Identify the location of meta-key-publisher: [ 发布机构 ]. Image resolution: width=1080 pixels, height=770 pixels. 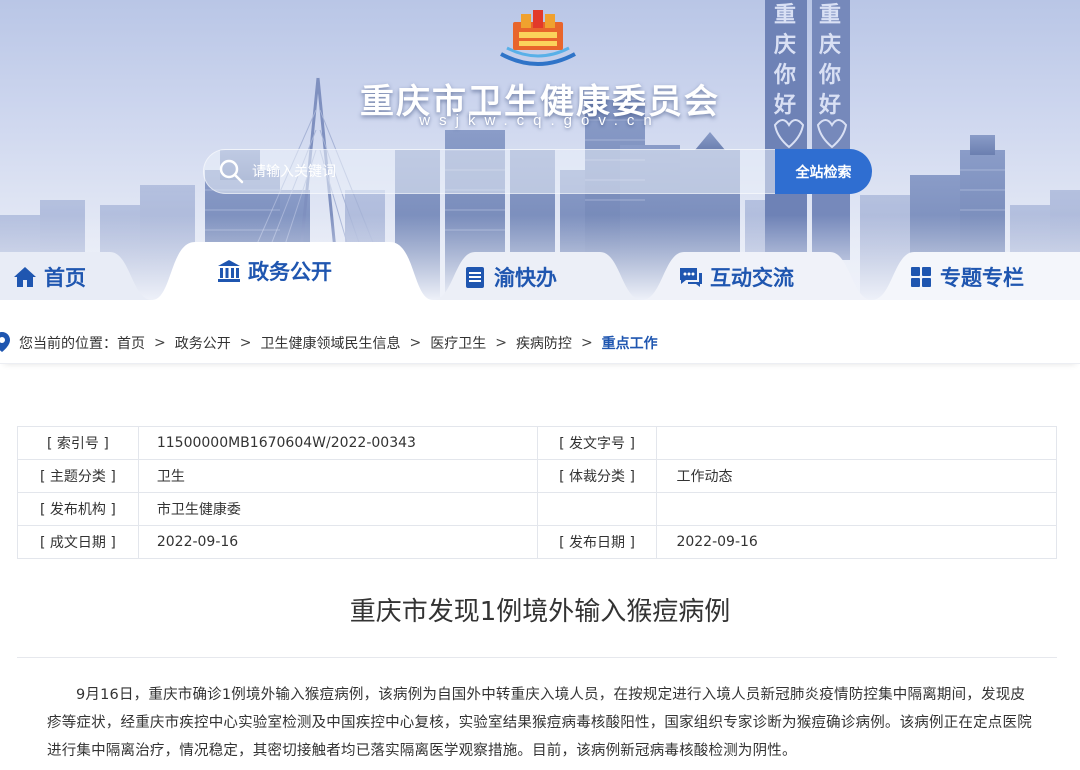
(78, 509).